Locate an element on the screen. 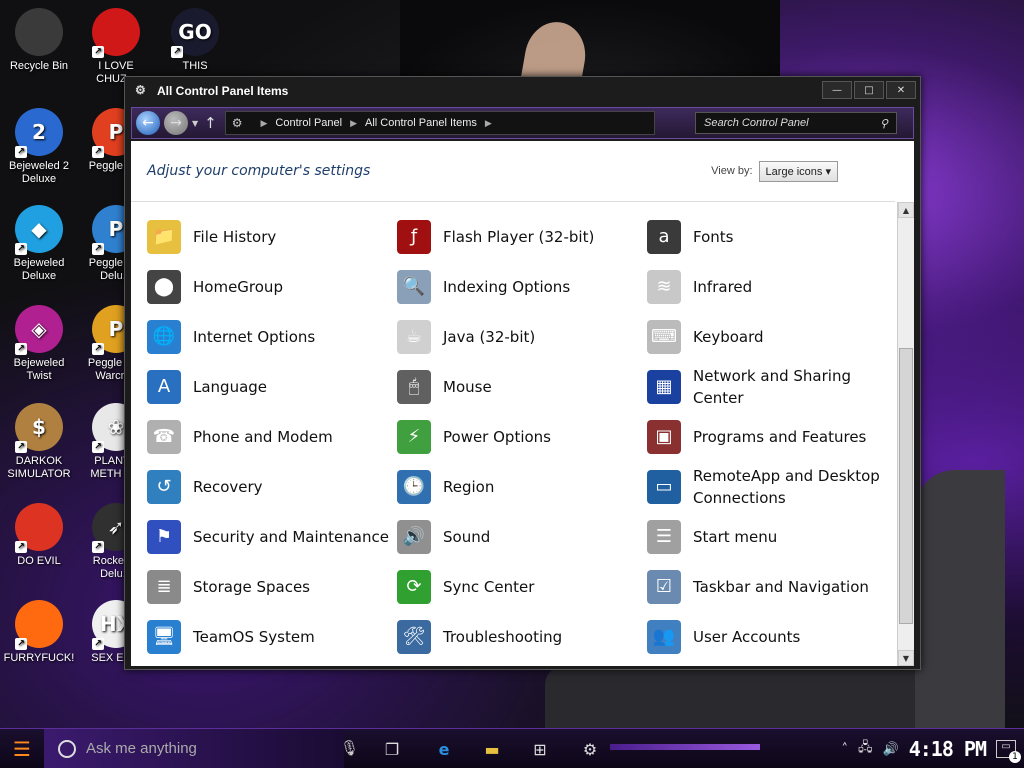 The width and height of the screenshot is (1024, 768). control-panel-item: ⚑ Security and Maintenance is located at coordinates (272, 537).